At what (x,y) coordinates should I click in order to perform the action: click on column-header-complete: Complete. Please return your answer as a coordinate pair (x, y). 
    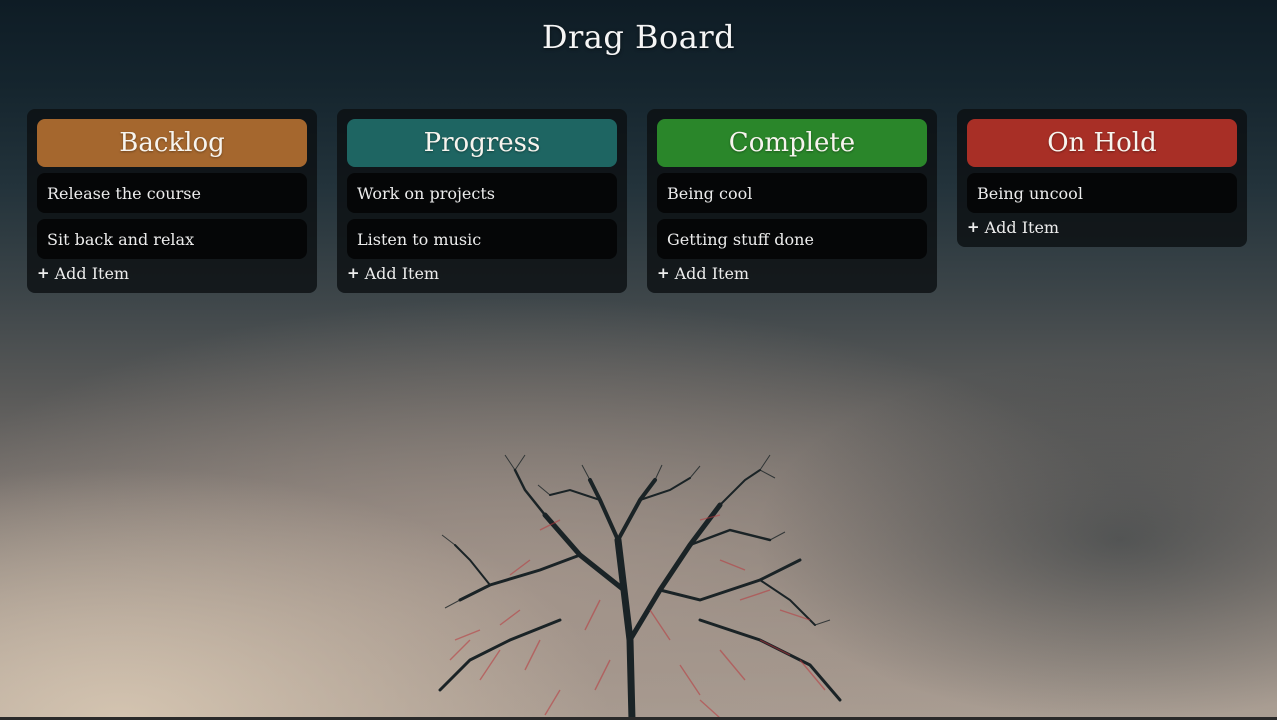
    Looking at the image, I should click on (792, 143).